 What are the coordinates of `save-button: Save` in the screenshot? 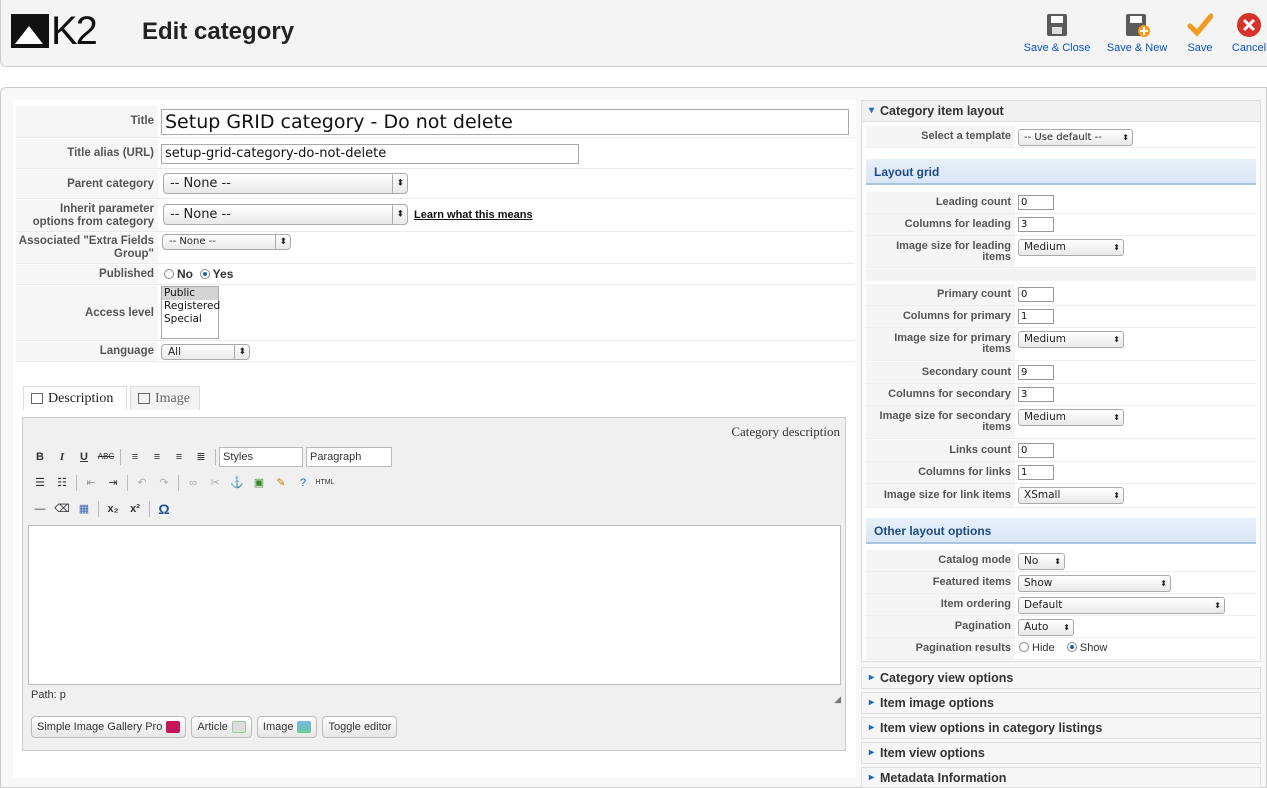 It's located at (1200, 33).